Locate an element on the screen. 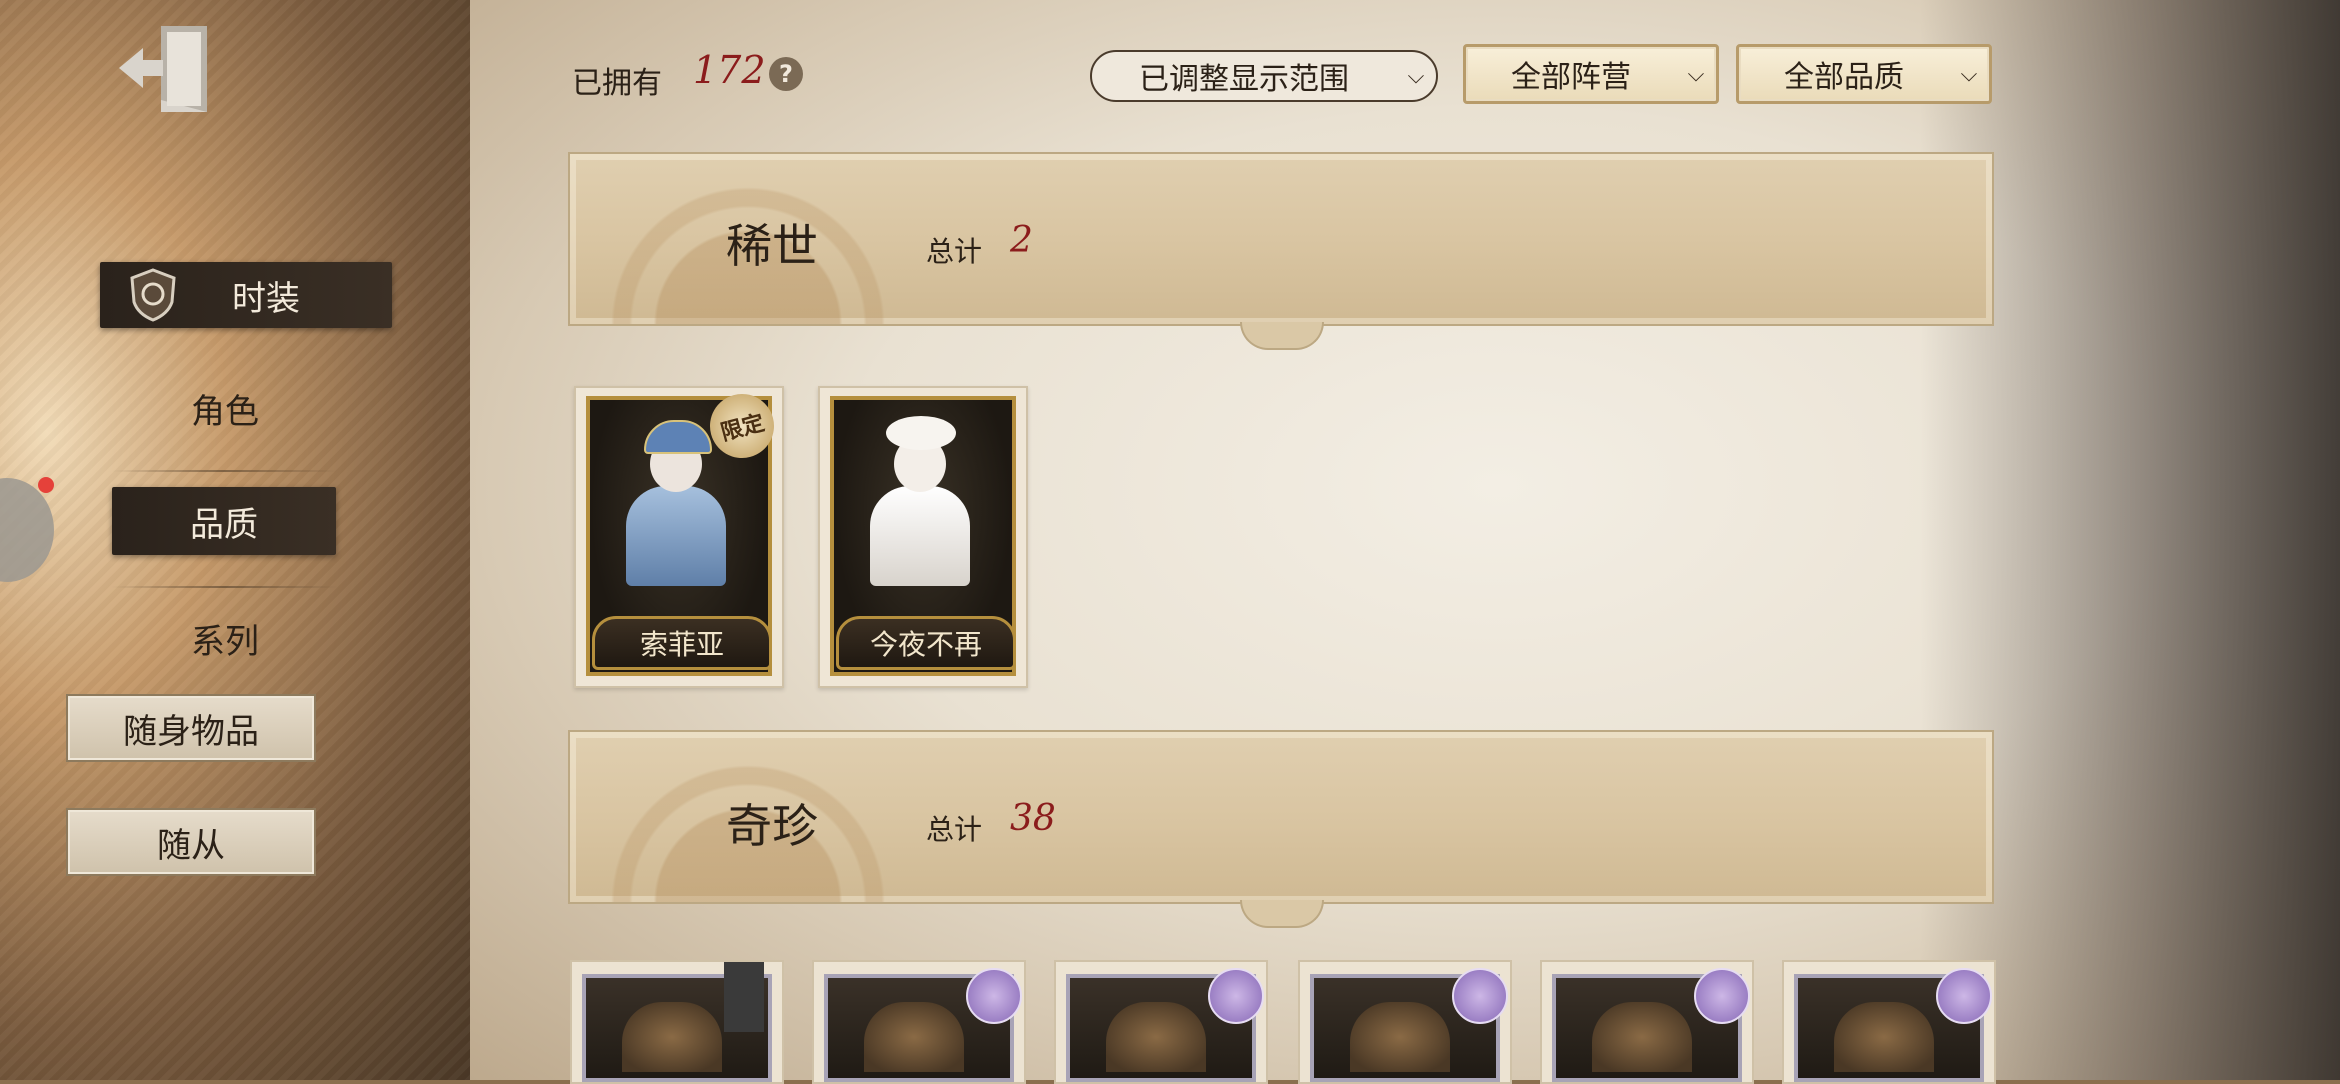 This screenshot has height=1084, width=2340. section-total: 38 is located at coordinates (1033, 818).